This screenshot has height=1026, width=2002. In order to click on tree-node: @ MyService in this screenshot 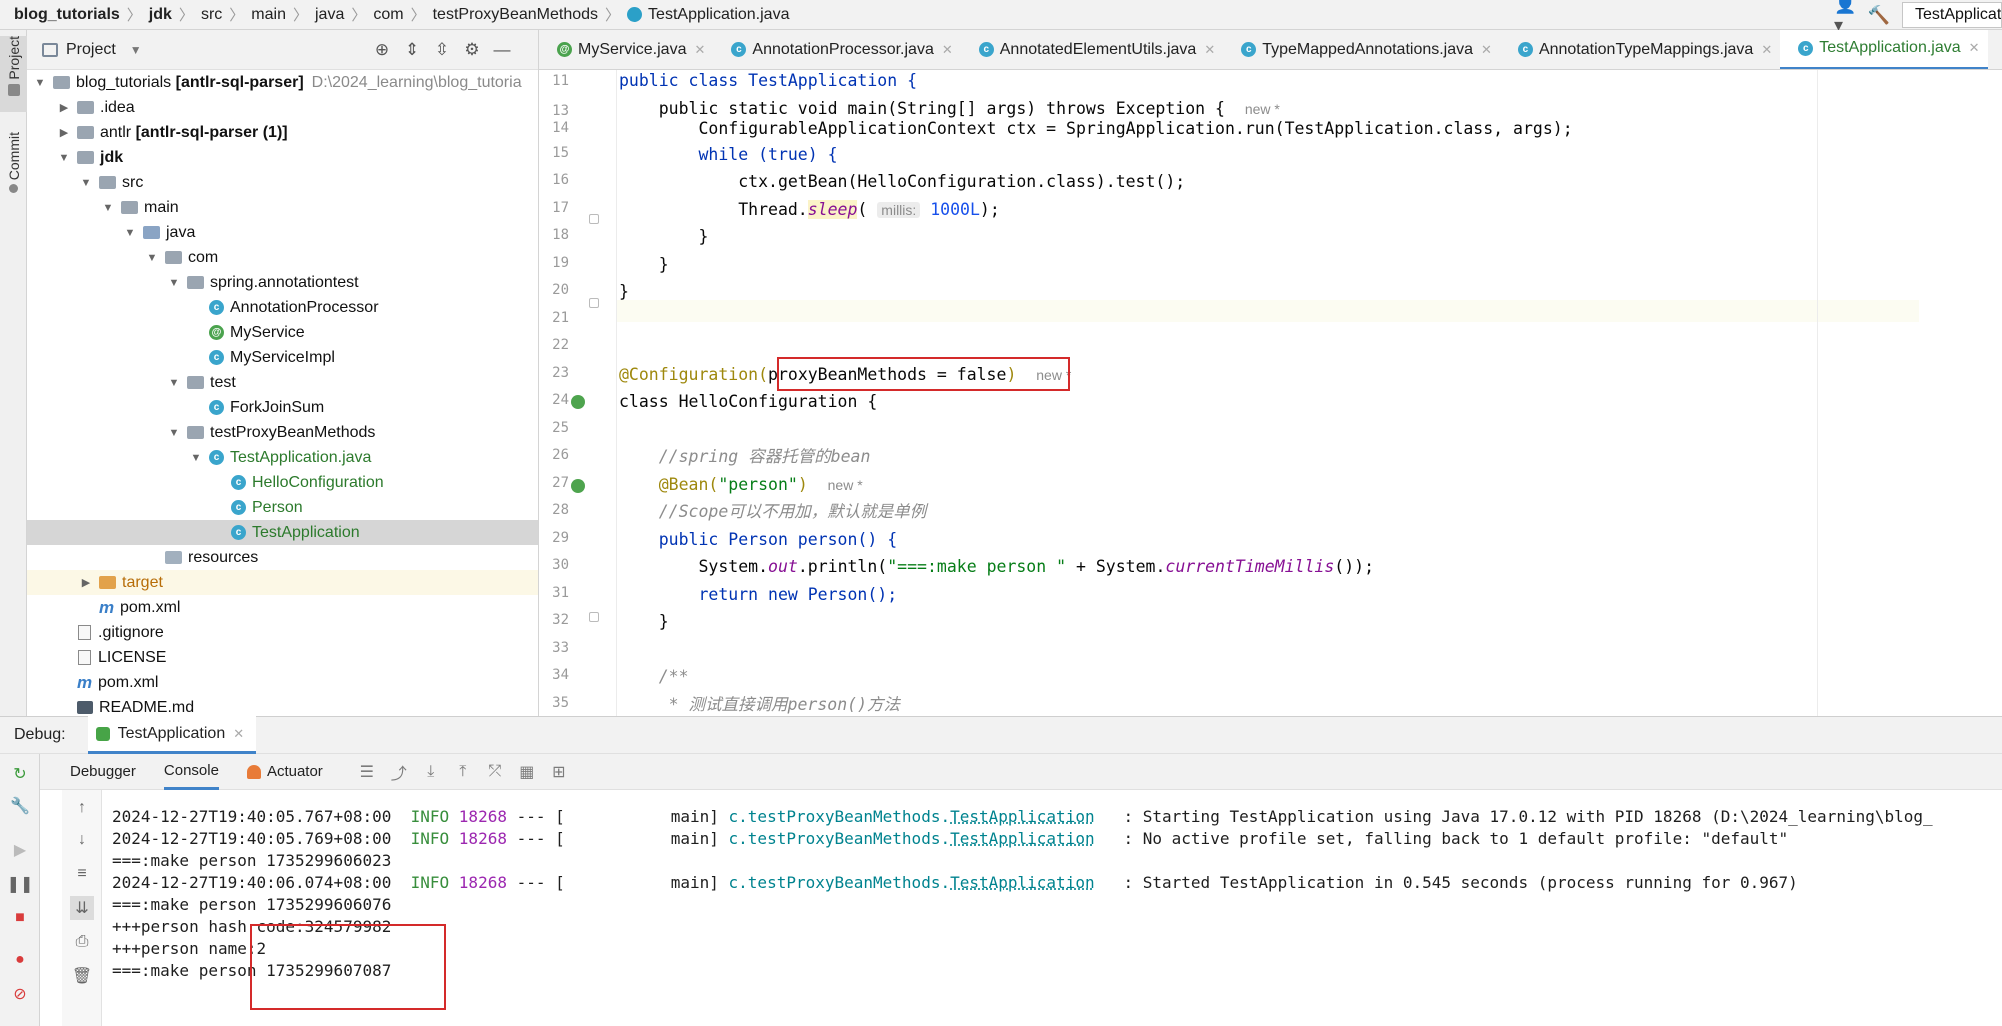, I will do `click(282, 332)`.